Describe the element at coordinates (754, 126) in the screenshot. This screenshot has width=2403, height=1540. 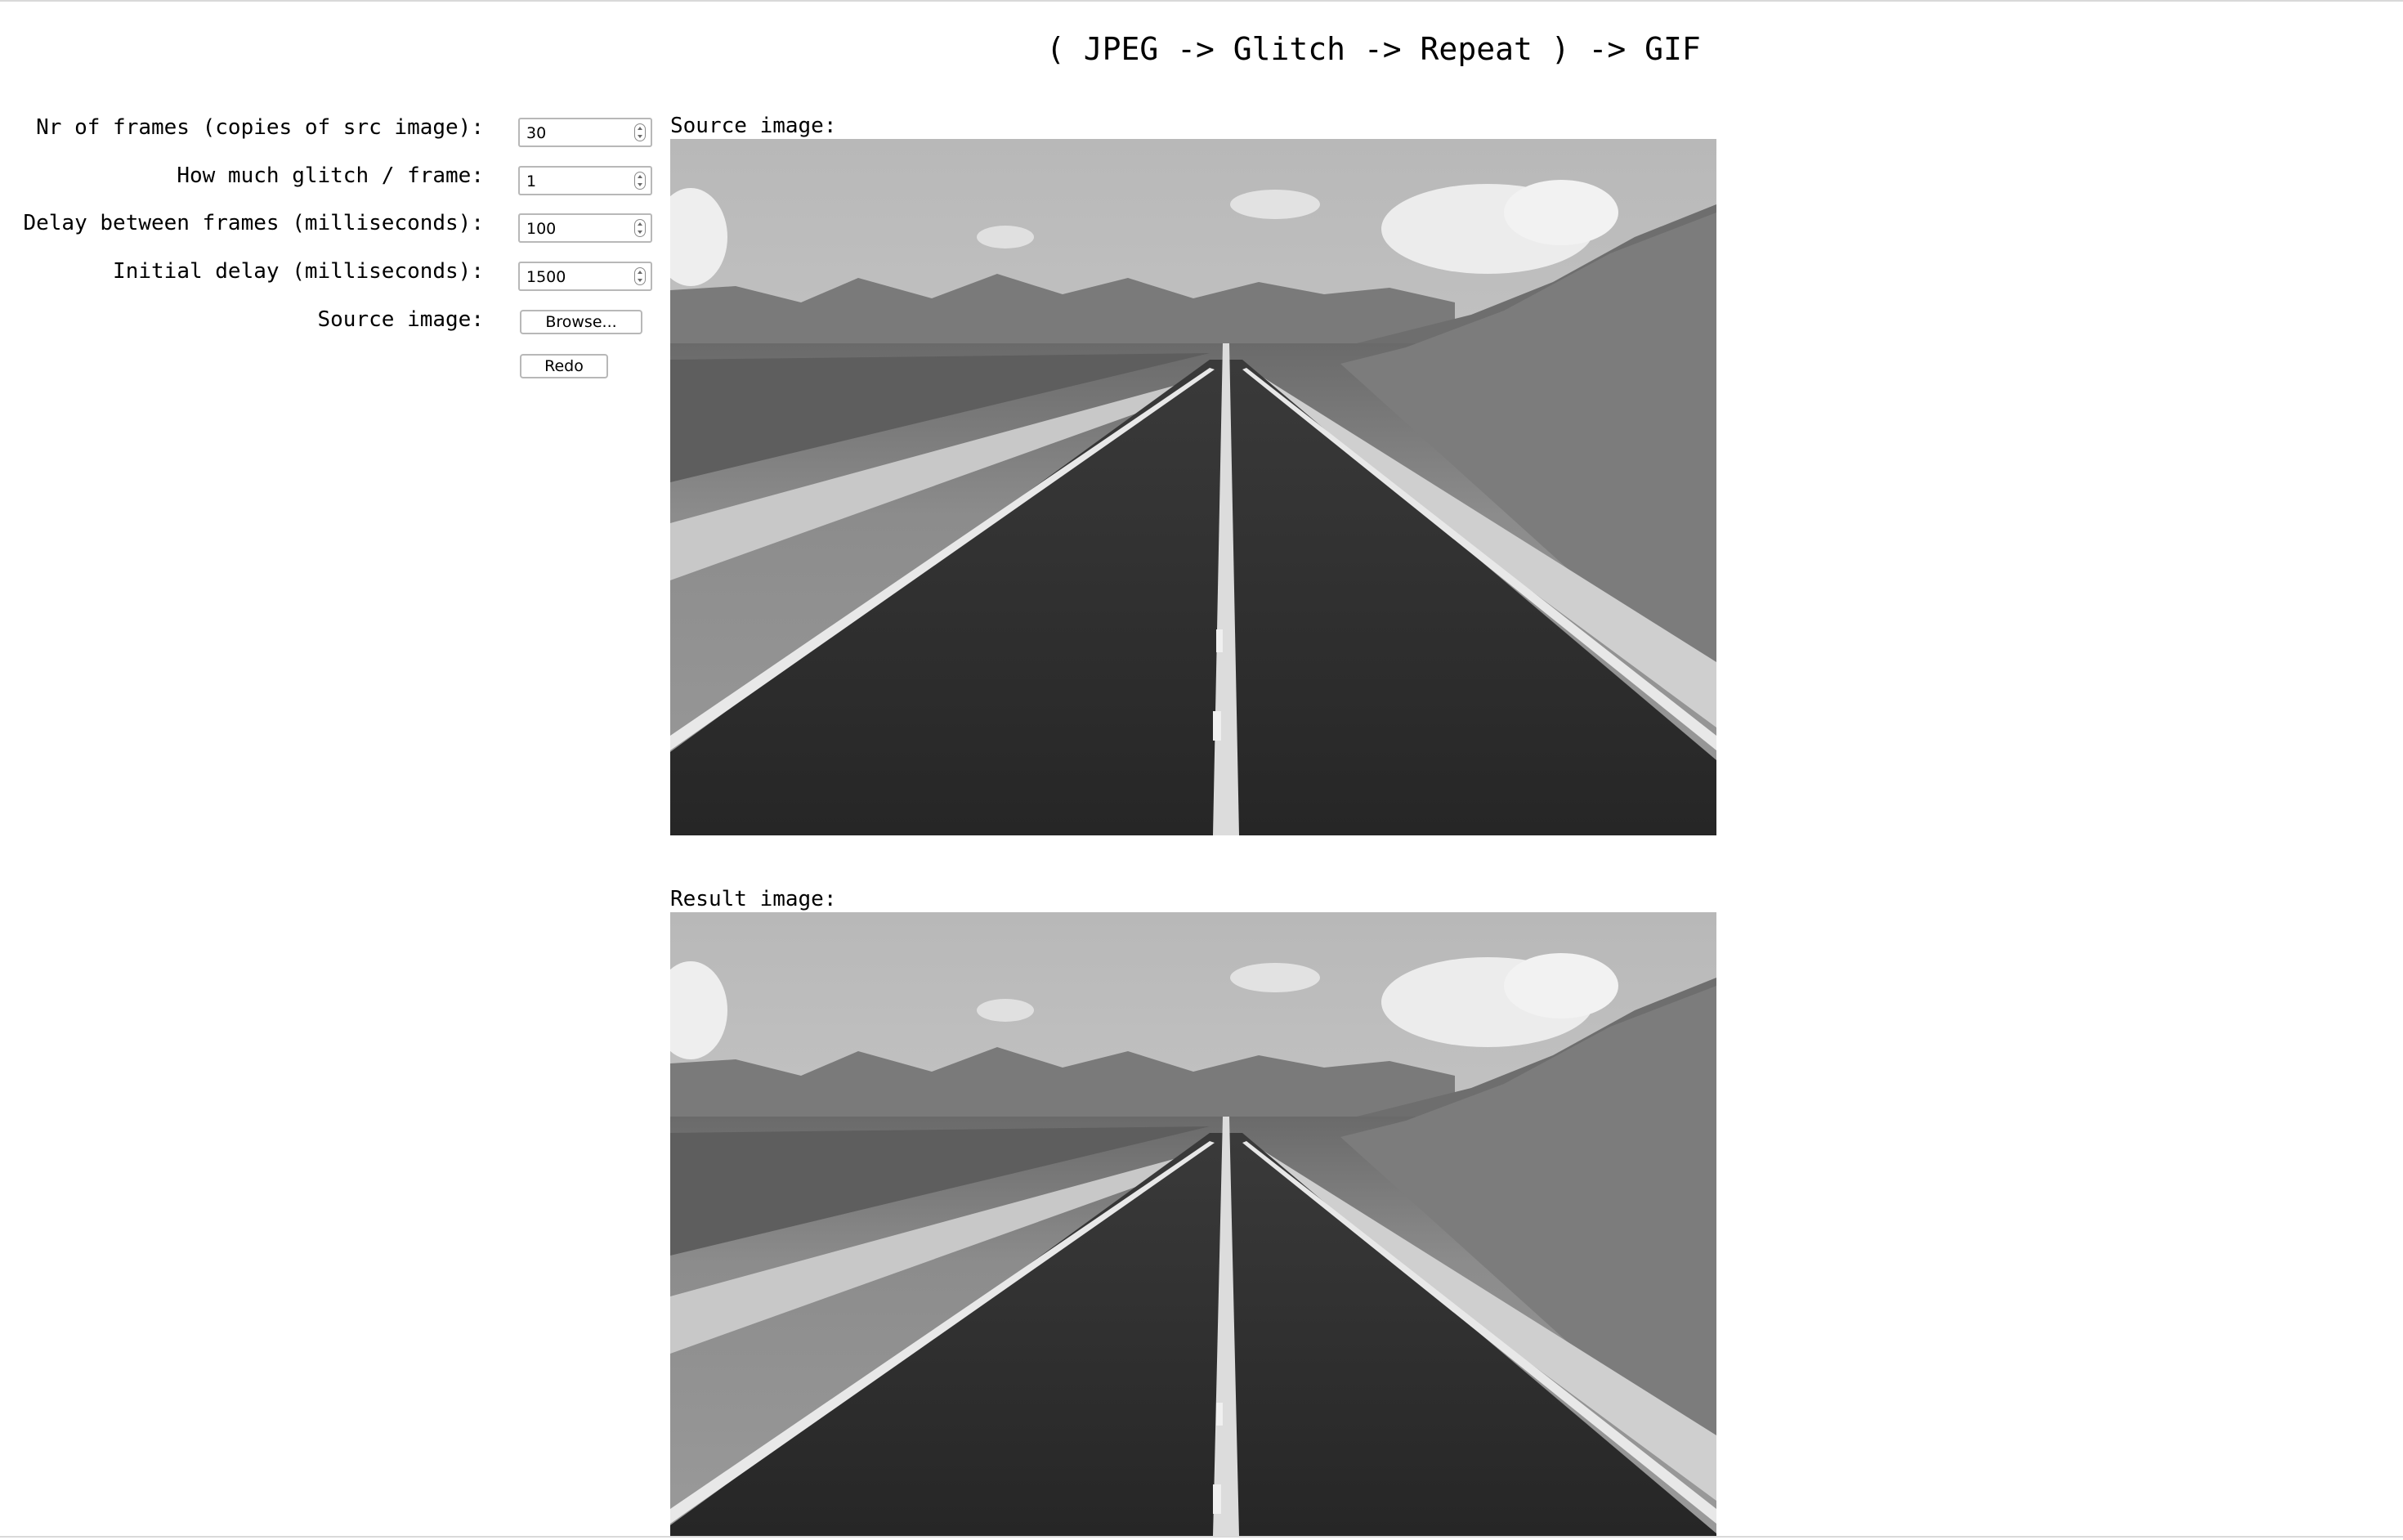
I see `source-image-heading: Source image:` at that location.